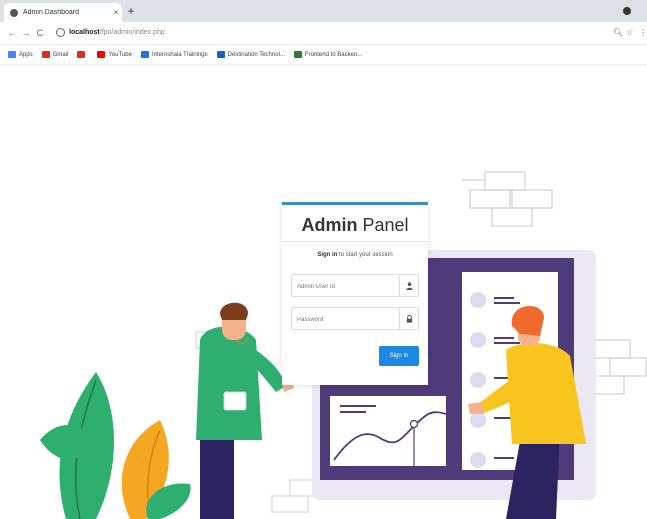 The height and width of the screenshot is (519, 647). What do you see at coordinates (507, 199) in the screenshot?
I see `brick-wall-top` at bounding box center [507, 199].